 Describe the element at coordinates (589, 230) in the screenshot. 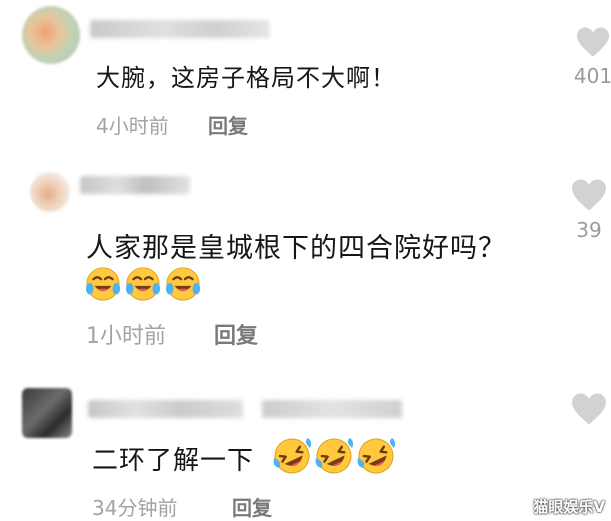

I see `like-count: 39` at that location.